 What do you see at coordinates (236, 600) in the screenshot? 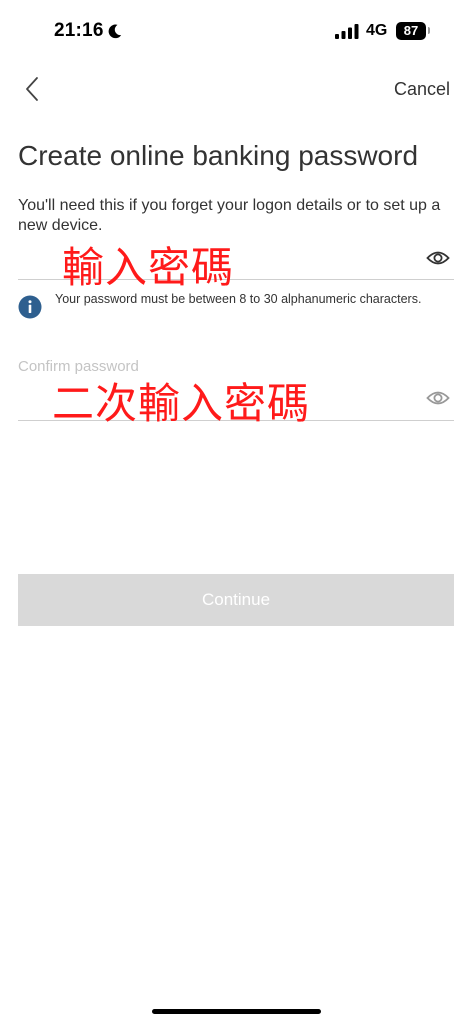
I see `continue-button: Continue` at bounding box center [236, 600].